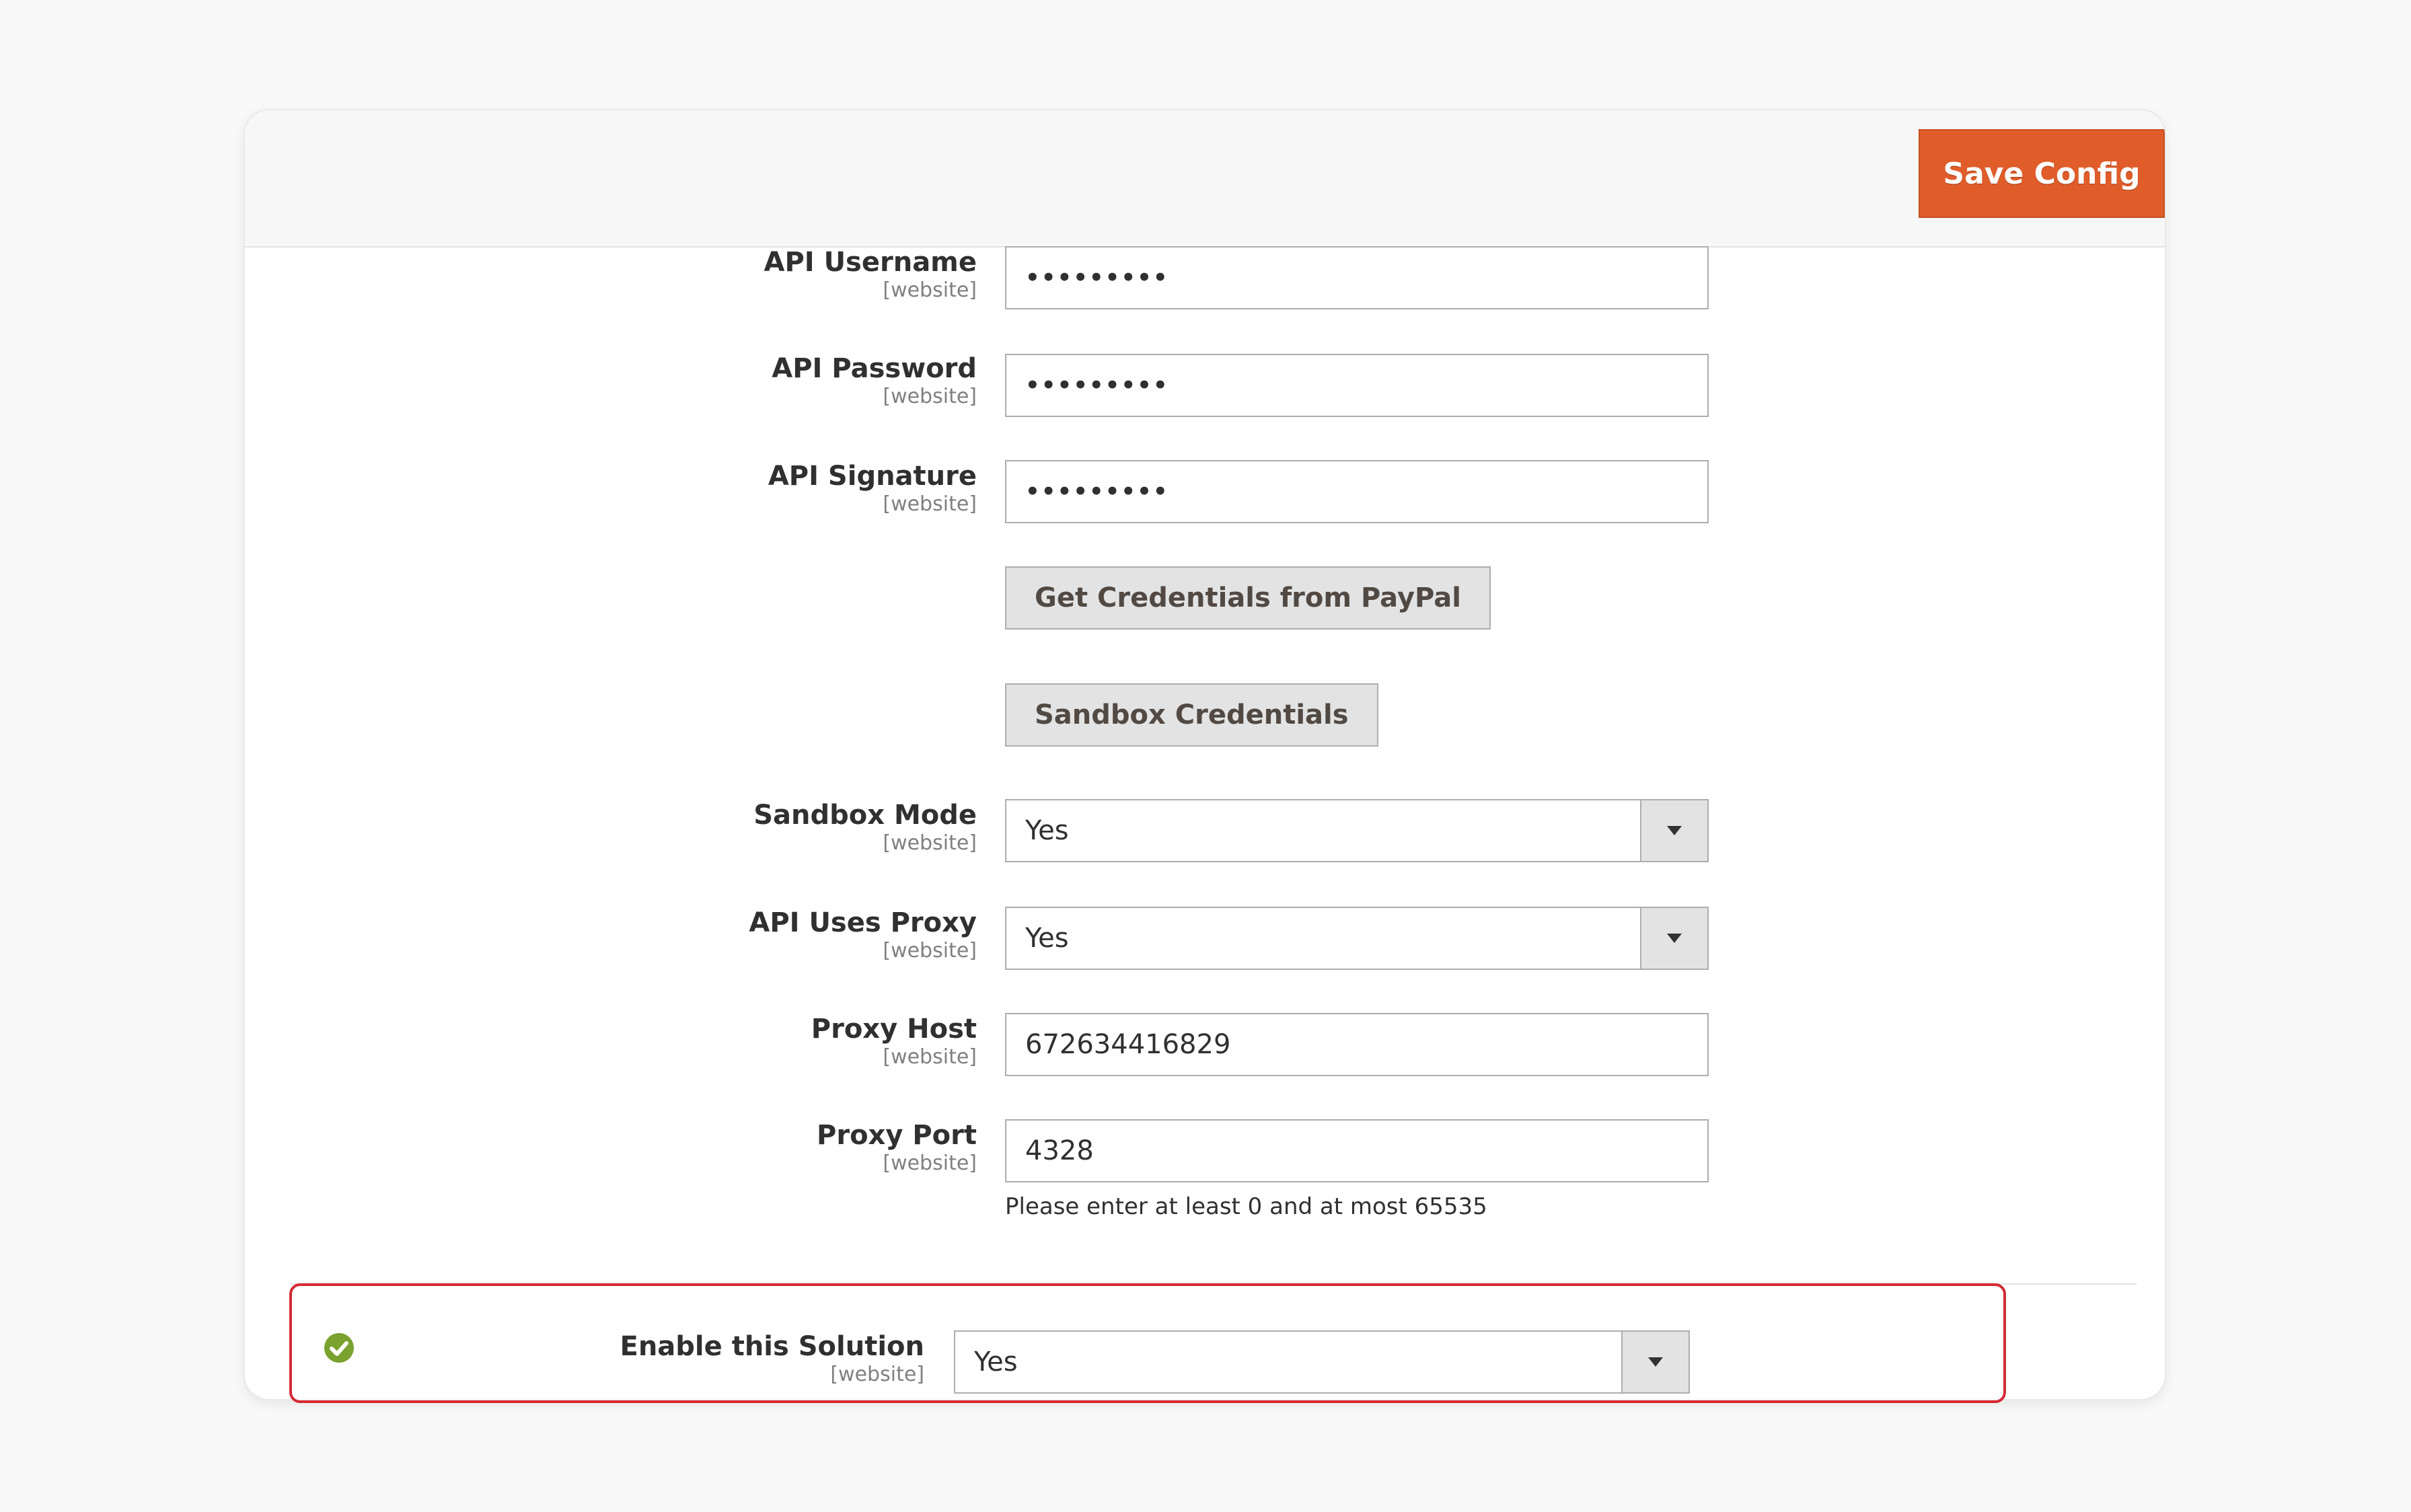 The width and height of the screenshot is (2411, 1512). I want to click on field-label: Proxy Port, so click(897, 1136).